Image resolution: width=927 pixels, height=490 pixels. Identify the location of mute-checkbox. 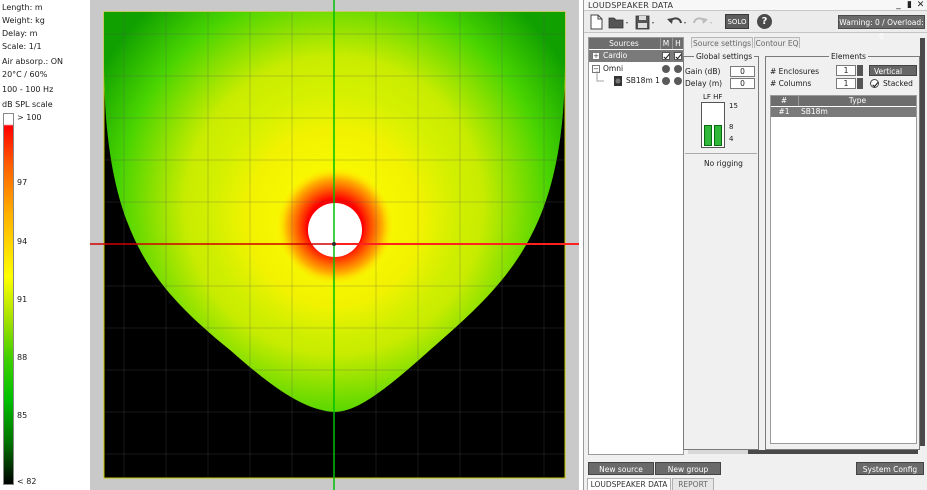
(666, 56).